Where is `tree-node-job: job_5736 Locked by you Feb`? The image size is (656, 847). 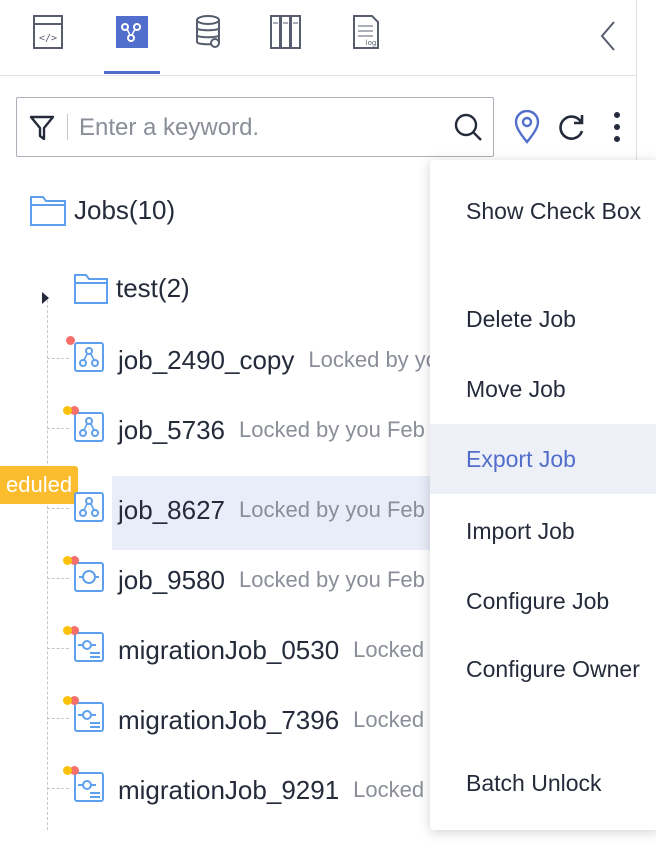 tree-node-job: job_5736 Locked by you Feb is located at coordinates (271, 430).